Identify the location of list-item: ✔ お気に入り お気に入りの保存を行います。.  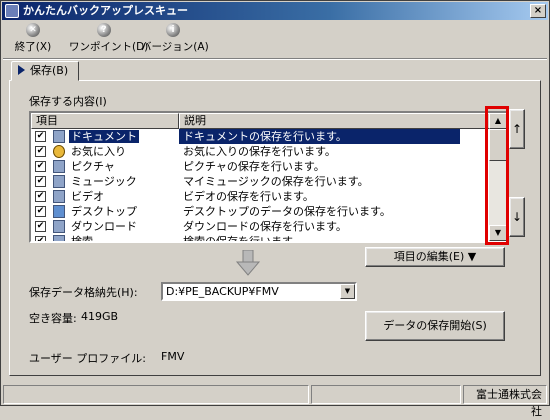
(260, 151).